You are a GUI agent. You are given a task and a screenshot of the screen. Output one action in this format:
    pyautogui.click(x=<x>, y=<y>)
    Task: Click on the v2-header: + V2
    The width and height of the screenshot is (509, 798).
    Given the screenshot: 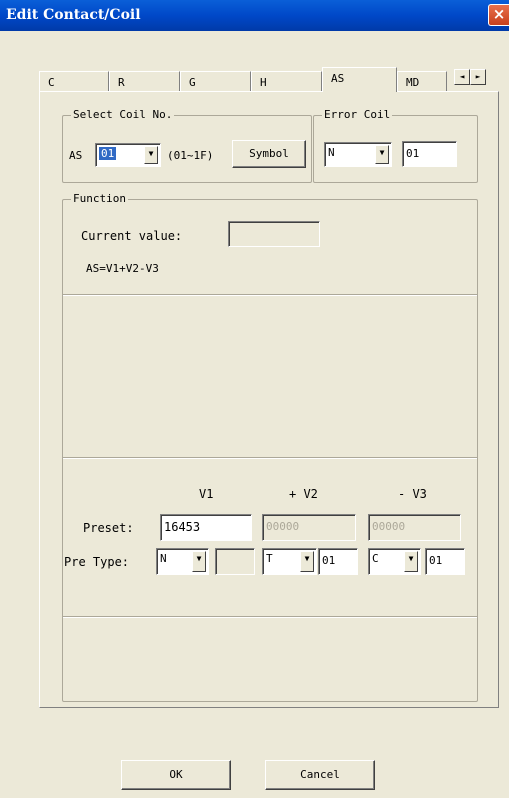 What is the action you would take?
    pyautogui.click(x=303, y=494)
    